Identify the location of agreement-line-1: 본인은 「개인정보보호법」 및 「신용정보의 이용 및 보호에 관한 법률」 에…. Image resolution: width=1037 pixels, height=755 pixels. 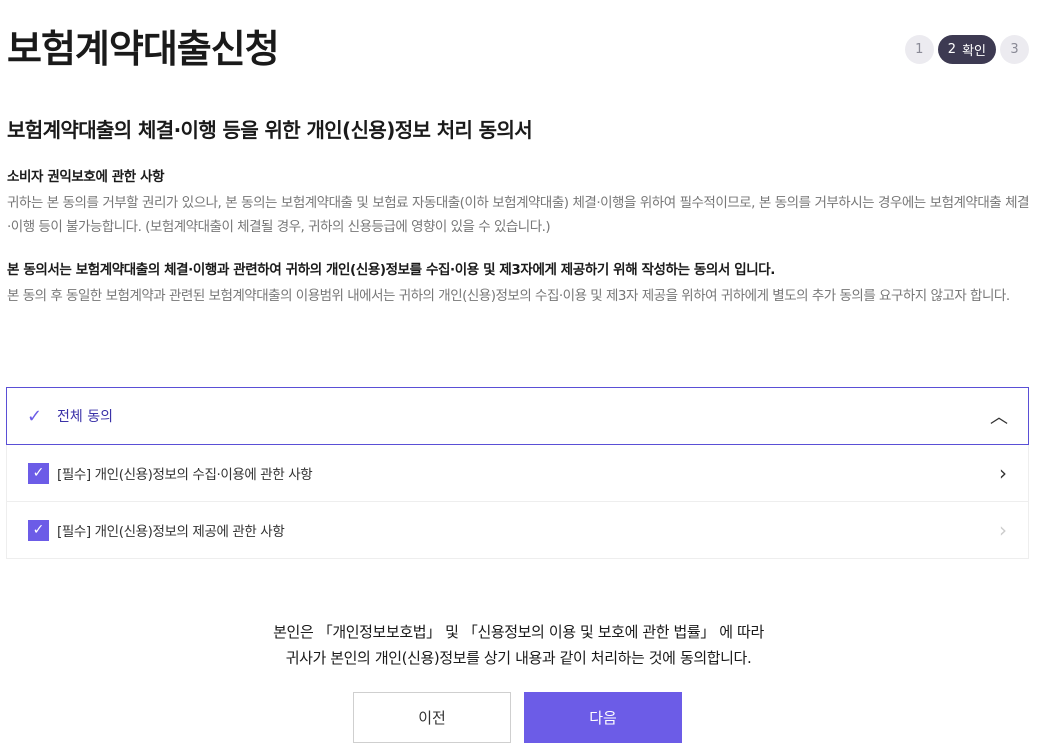
(518, 632).